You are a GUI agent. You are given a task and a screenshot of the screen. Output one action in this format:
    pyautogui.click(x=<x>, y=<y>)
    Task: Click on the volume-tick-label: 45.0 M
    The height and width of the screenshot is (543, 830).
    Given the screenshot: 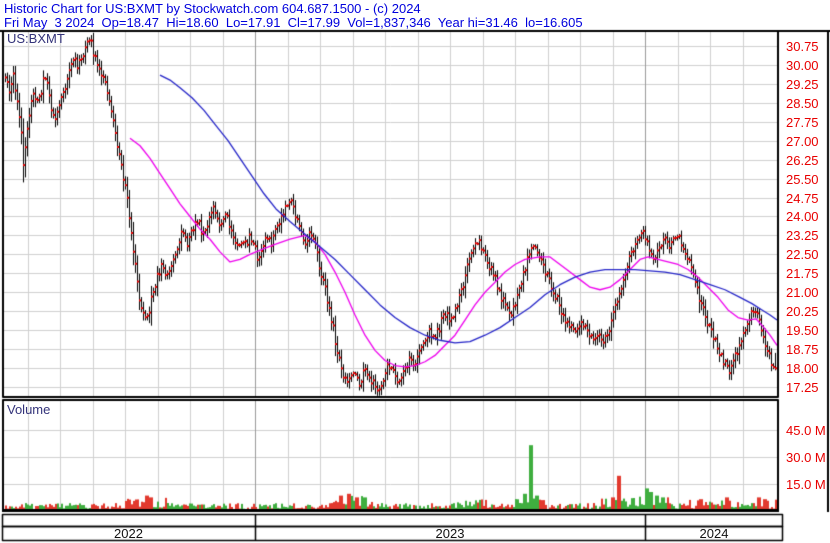 What is the action you would take?
    pyautogui.click(x=806, y=430)
    